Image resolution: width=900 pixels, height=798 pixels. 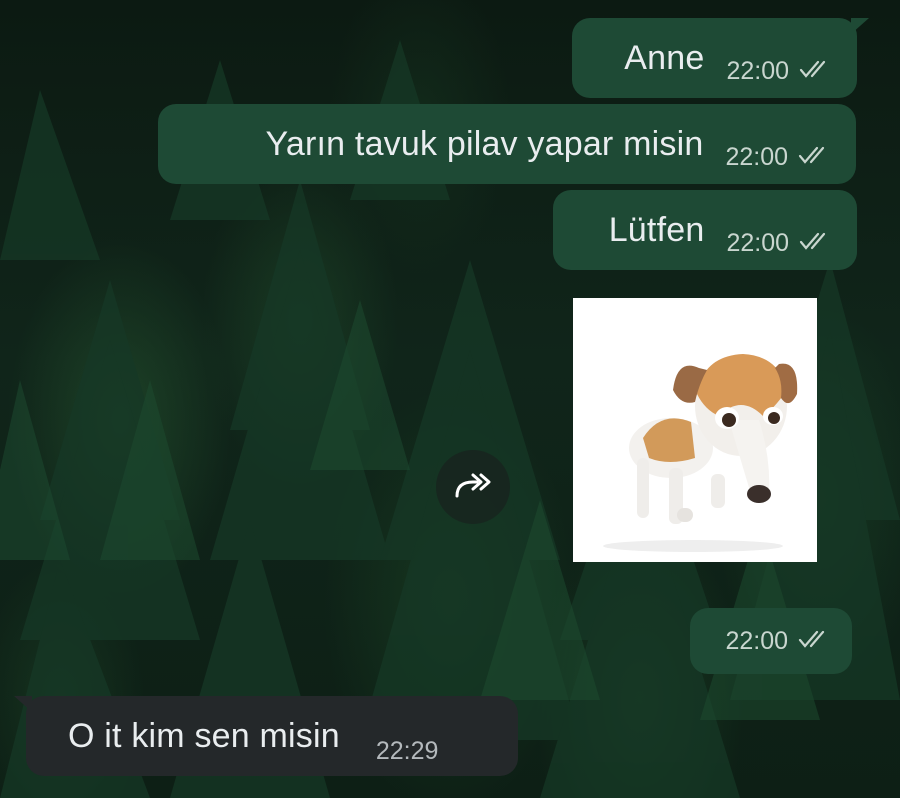 What do you see at coordinates (484, 143) in the screenshot?
I see `message-text: Yarın tavuk pilav yapar misin` at bounding box center [484, 143].